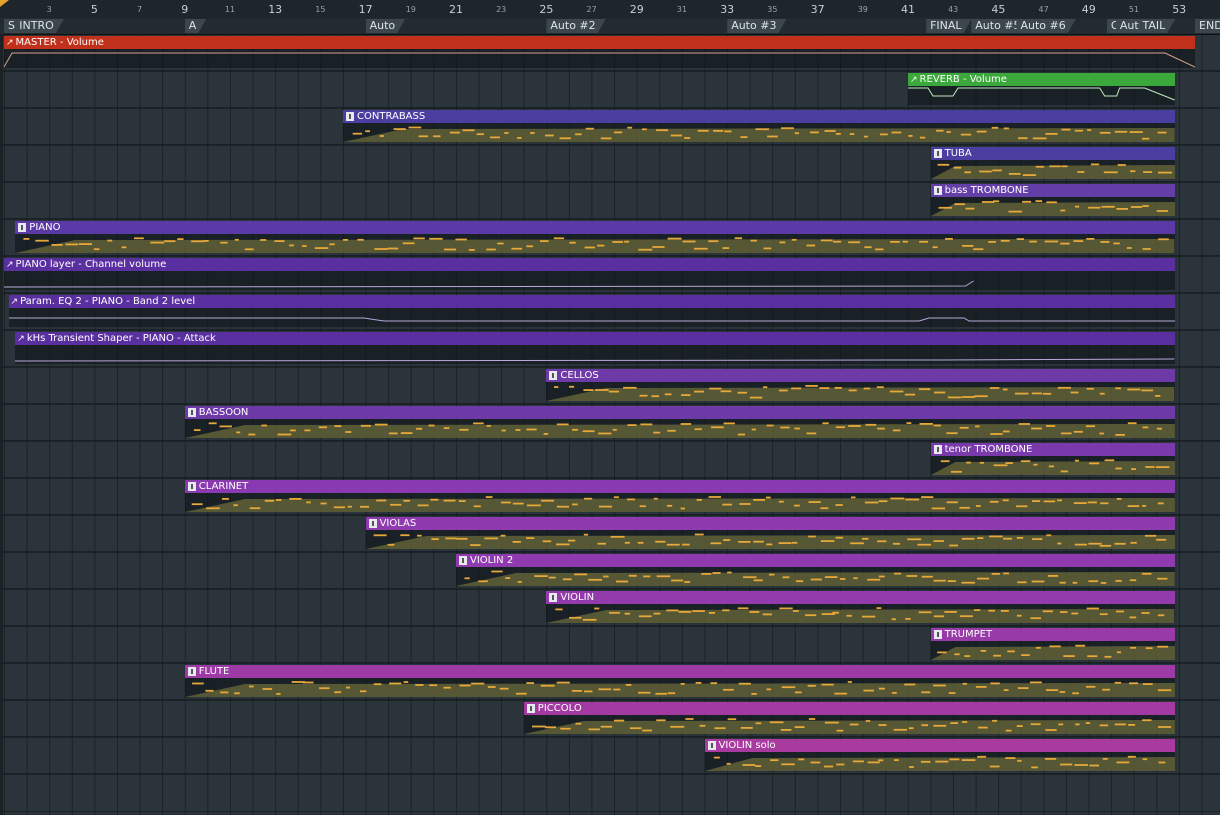 Image resolution: width=1220 pixels, height=815 pixels. I want to click on marker-a: A, so click(196, 26).